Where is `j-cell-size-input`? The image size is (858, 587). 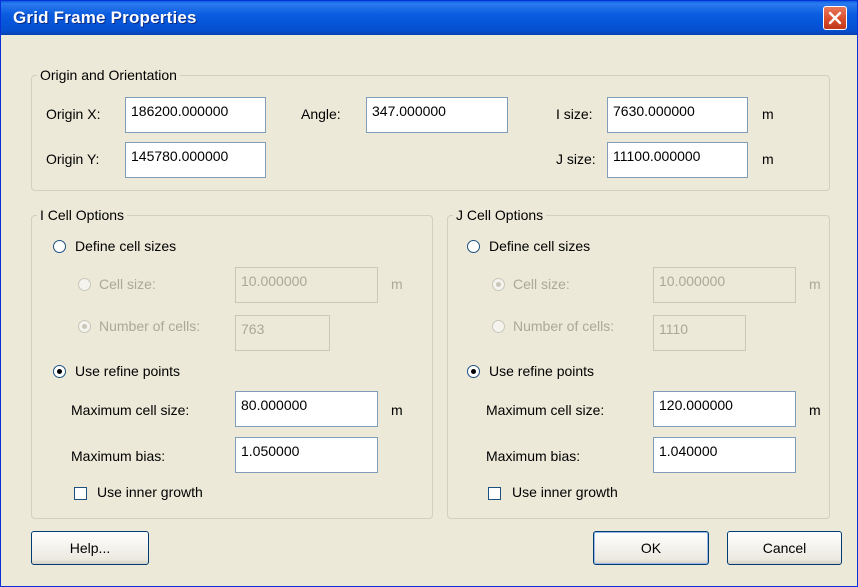
j-cell-size-input is located at coordinates (724, 285).